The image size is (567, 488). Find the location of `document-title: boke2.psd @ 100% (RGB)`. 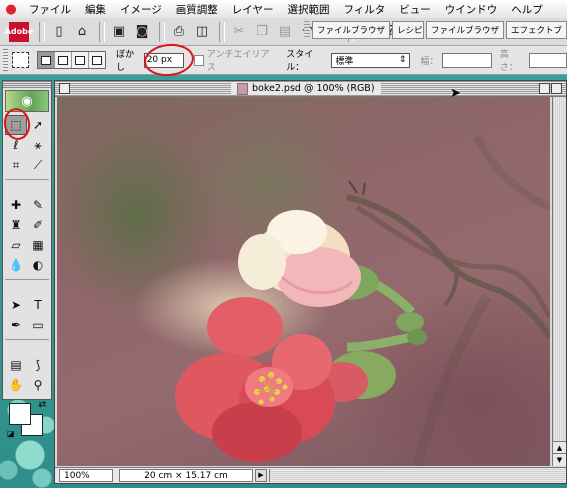

document-title: boke2.psd @ 100% (RGB) is located at coordinates (306, 88).